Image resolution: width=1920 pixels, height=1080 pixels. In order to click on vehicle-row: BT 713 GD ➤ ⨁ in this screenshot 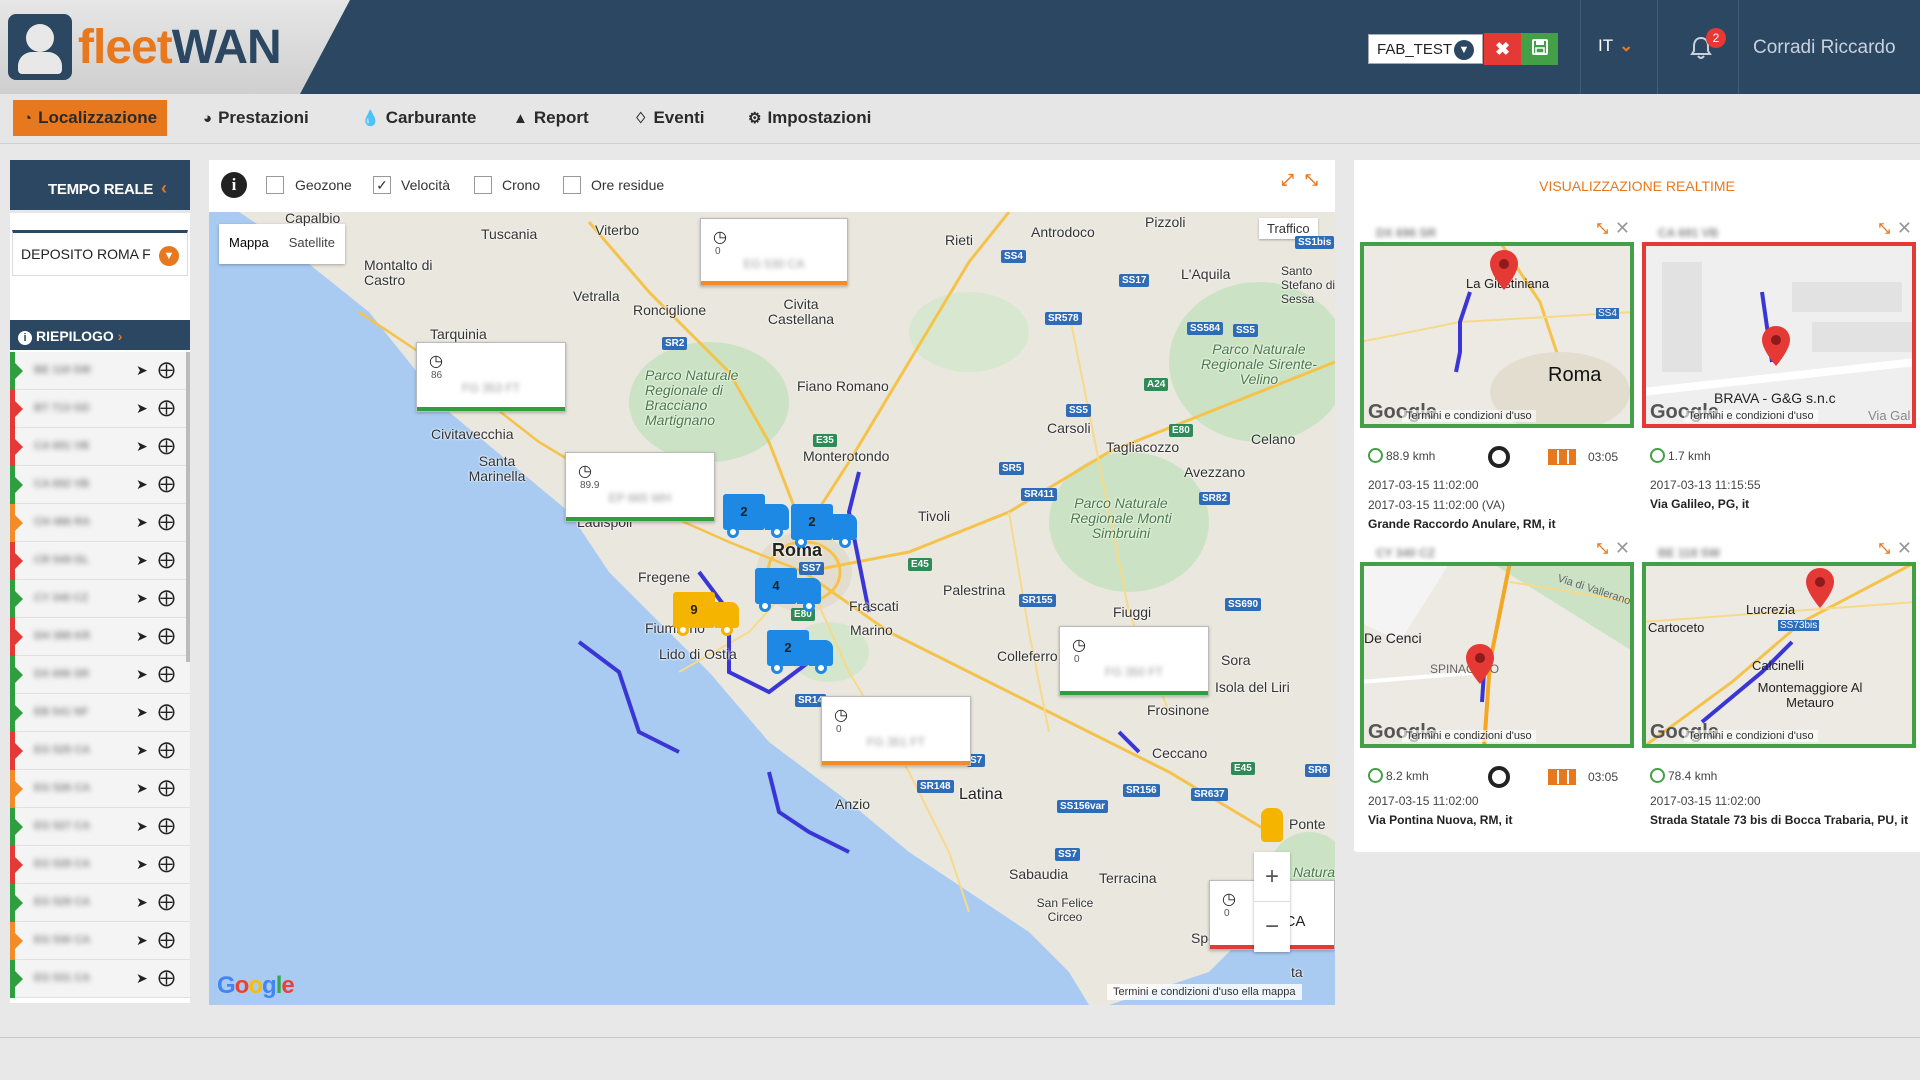, I will do `click(100, 409)`.